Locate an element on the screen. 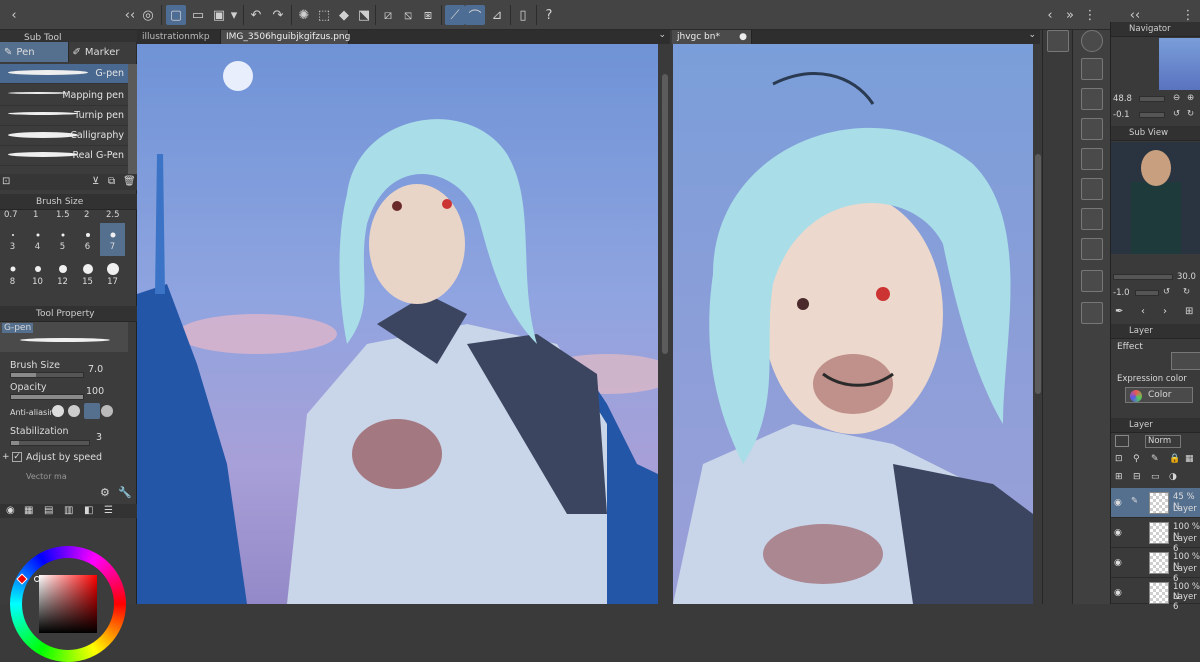 This screenshot has width=1200, height=662. approx-color-tab-icon: ▥ is located at coordinates (68, 510).